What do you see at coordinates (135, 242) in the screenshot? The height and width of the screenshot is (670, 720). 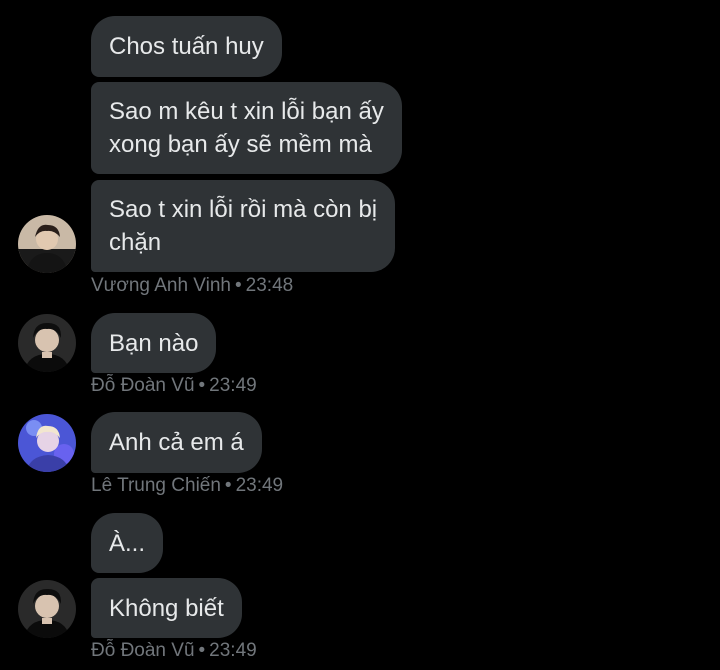 I see `message-text-line: chặn` at bounding box center [135, 242].